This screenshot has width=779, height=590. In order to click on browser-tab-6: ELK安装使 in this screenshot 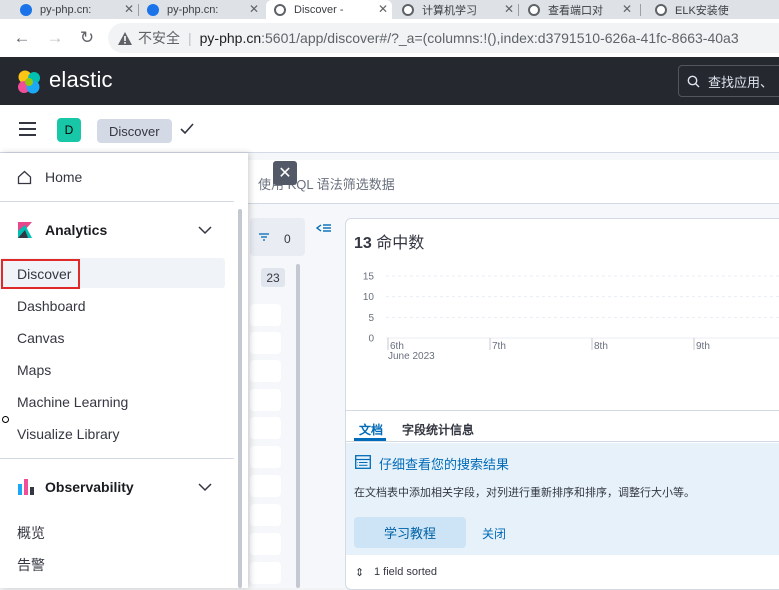, I will do `click(717, 9)`.